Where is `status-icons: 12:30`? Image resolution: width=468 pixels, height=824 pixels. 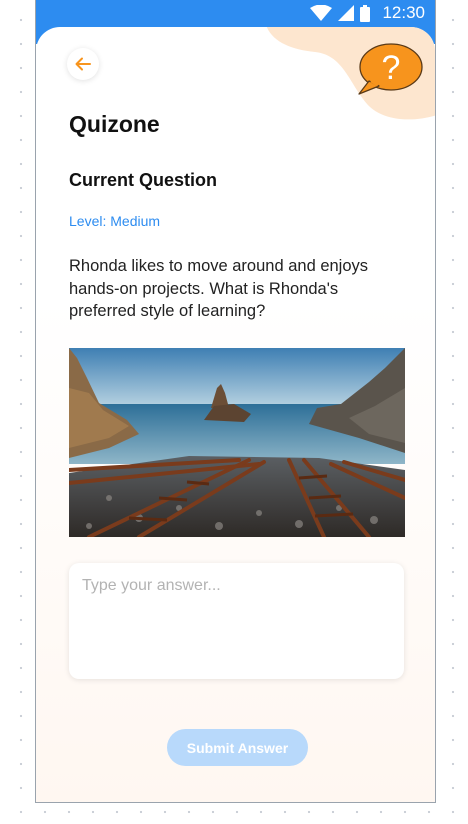
status-icons: 12:30 is located at coordinates (367, 13).